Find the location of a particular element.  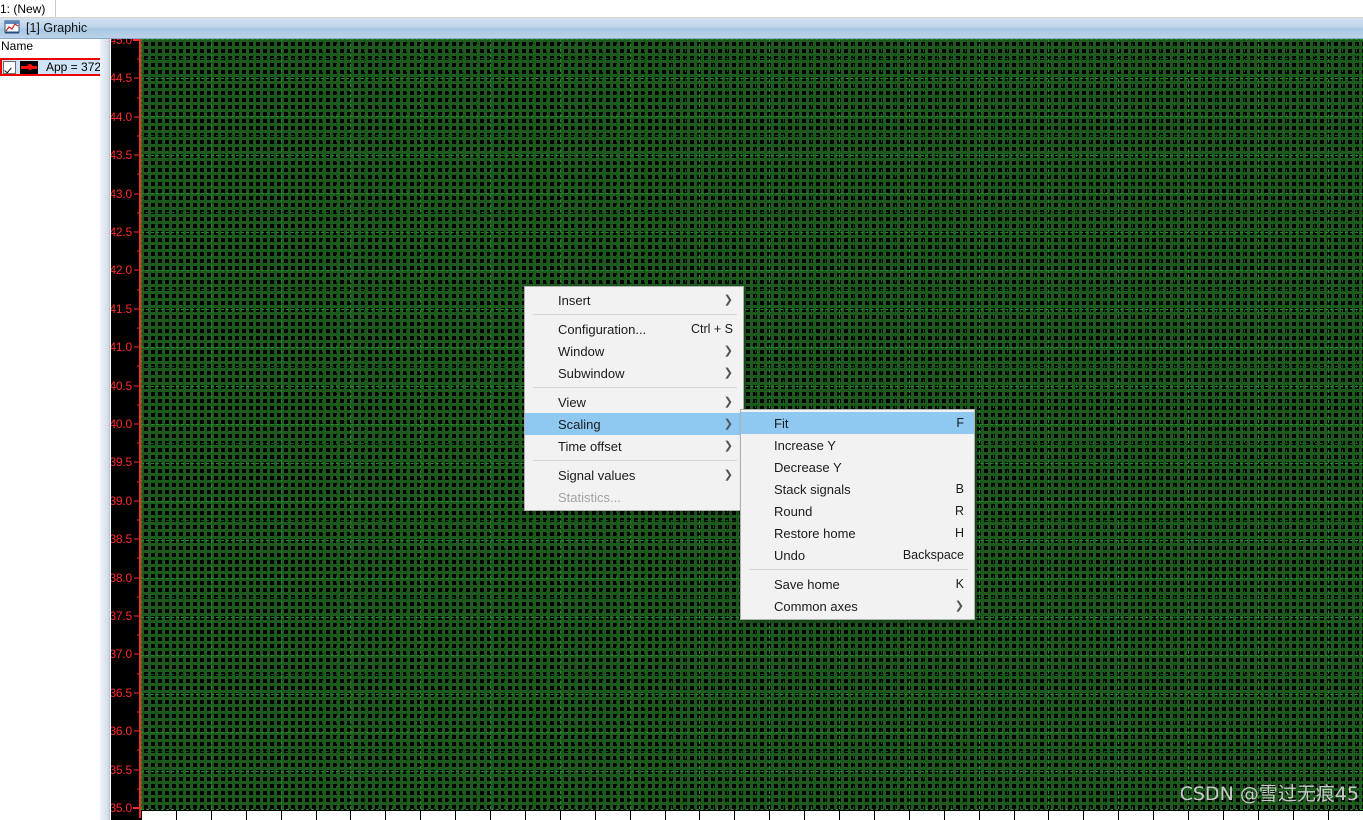

submenu-item-stack-signals: Stack signals B is located at coordinates (857, 489).